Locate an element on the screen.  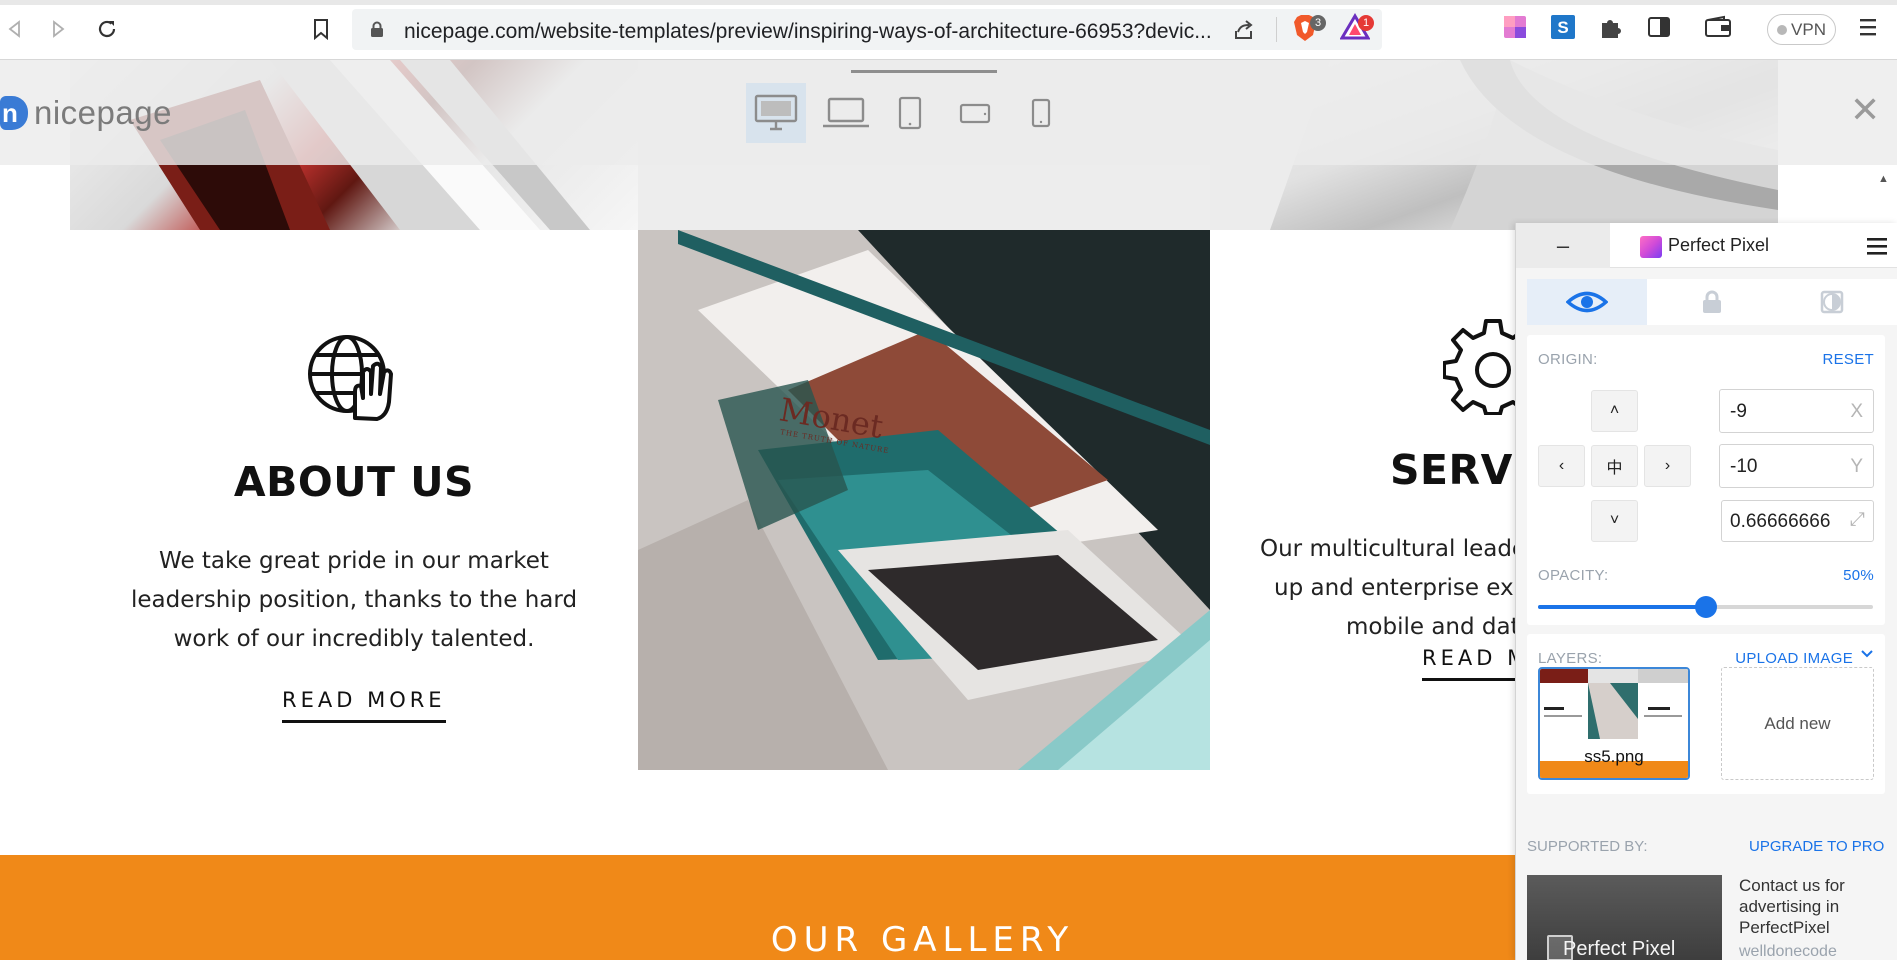
pp-origin-label: ORIGIN: is located at coordinates (1568, 359).